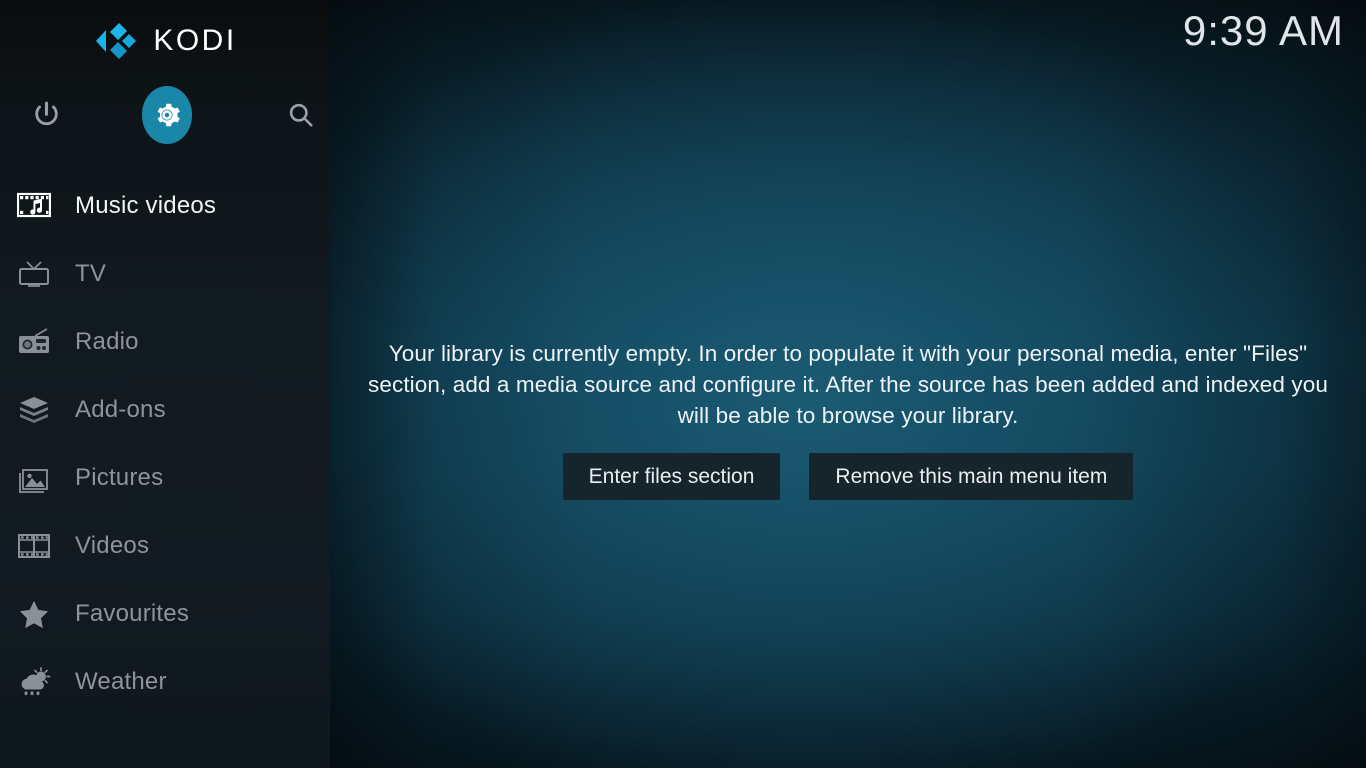 The image size is (1366, 768). Describe the element at coordinates (34, 546) in the screenshot. I see `videos-filmstrip-icon` at that location.